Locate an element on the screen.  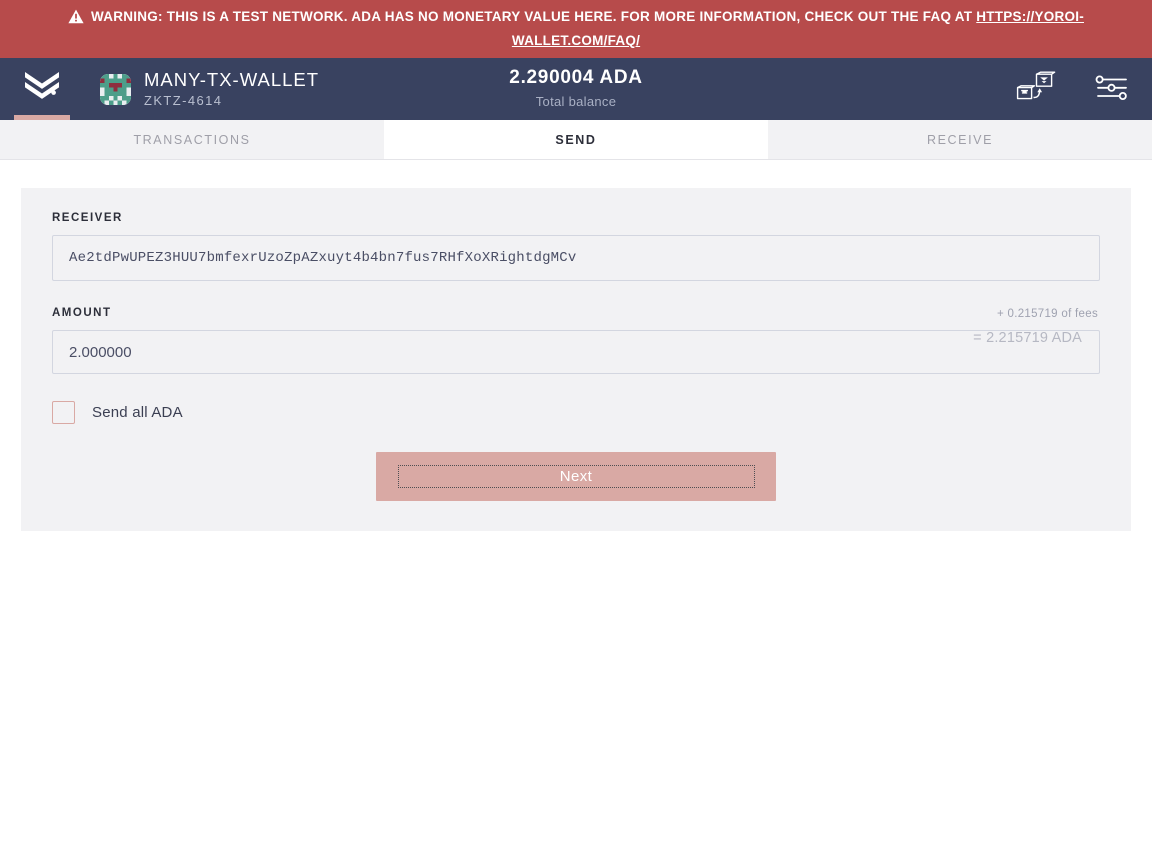
next-button: Next is located at coordinates (576, 476).